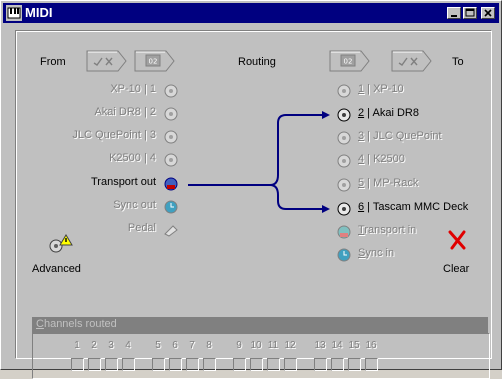  I want to click on close-button, so click(488, 13).